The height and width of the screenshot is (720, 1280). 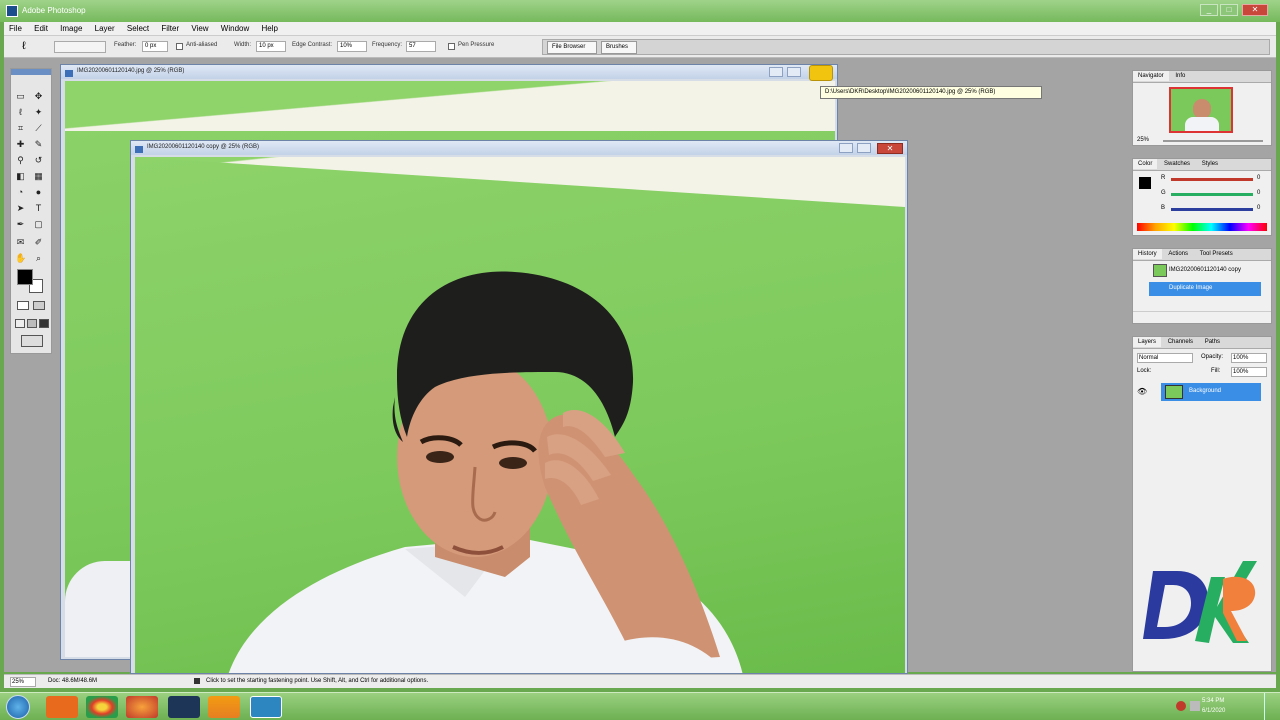 What do you see at coordinates (1258, 193) in the screenshot?
I see `channel-g-value: 0` at bounding box center [1258, 193].